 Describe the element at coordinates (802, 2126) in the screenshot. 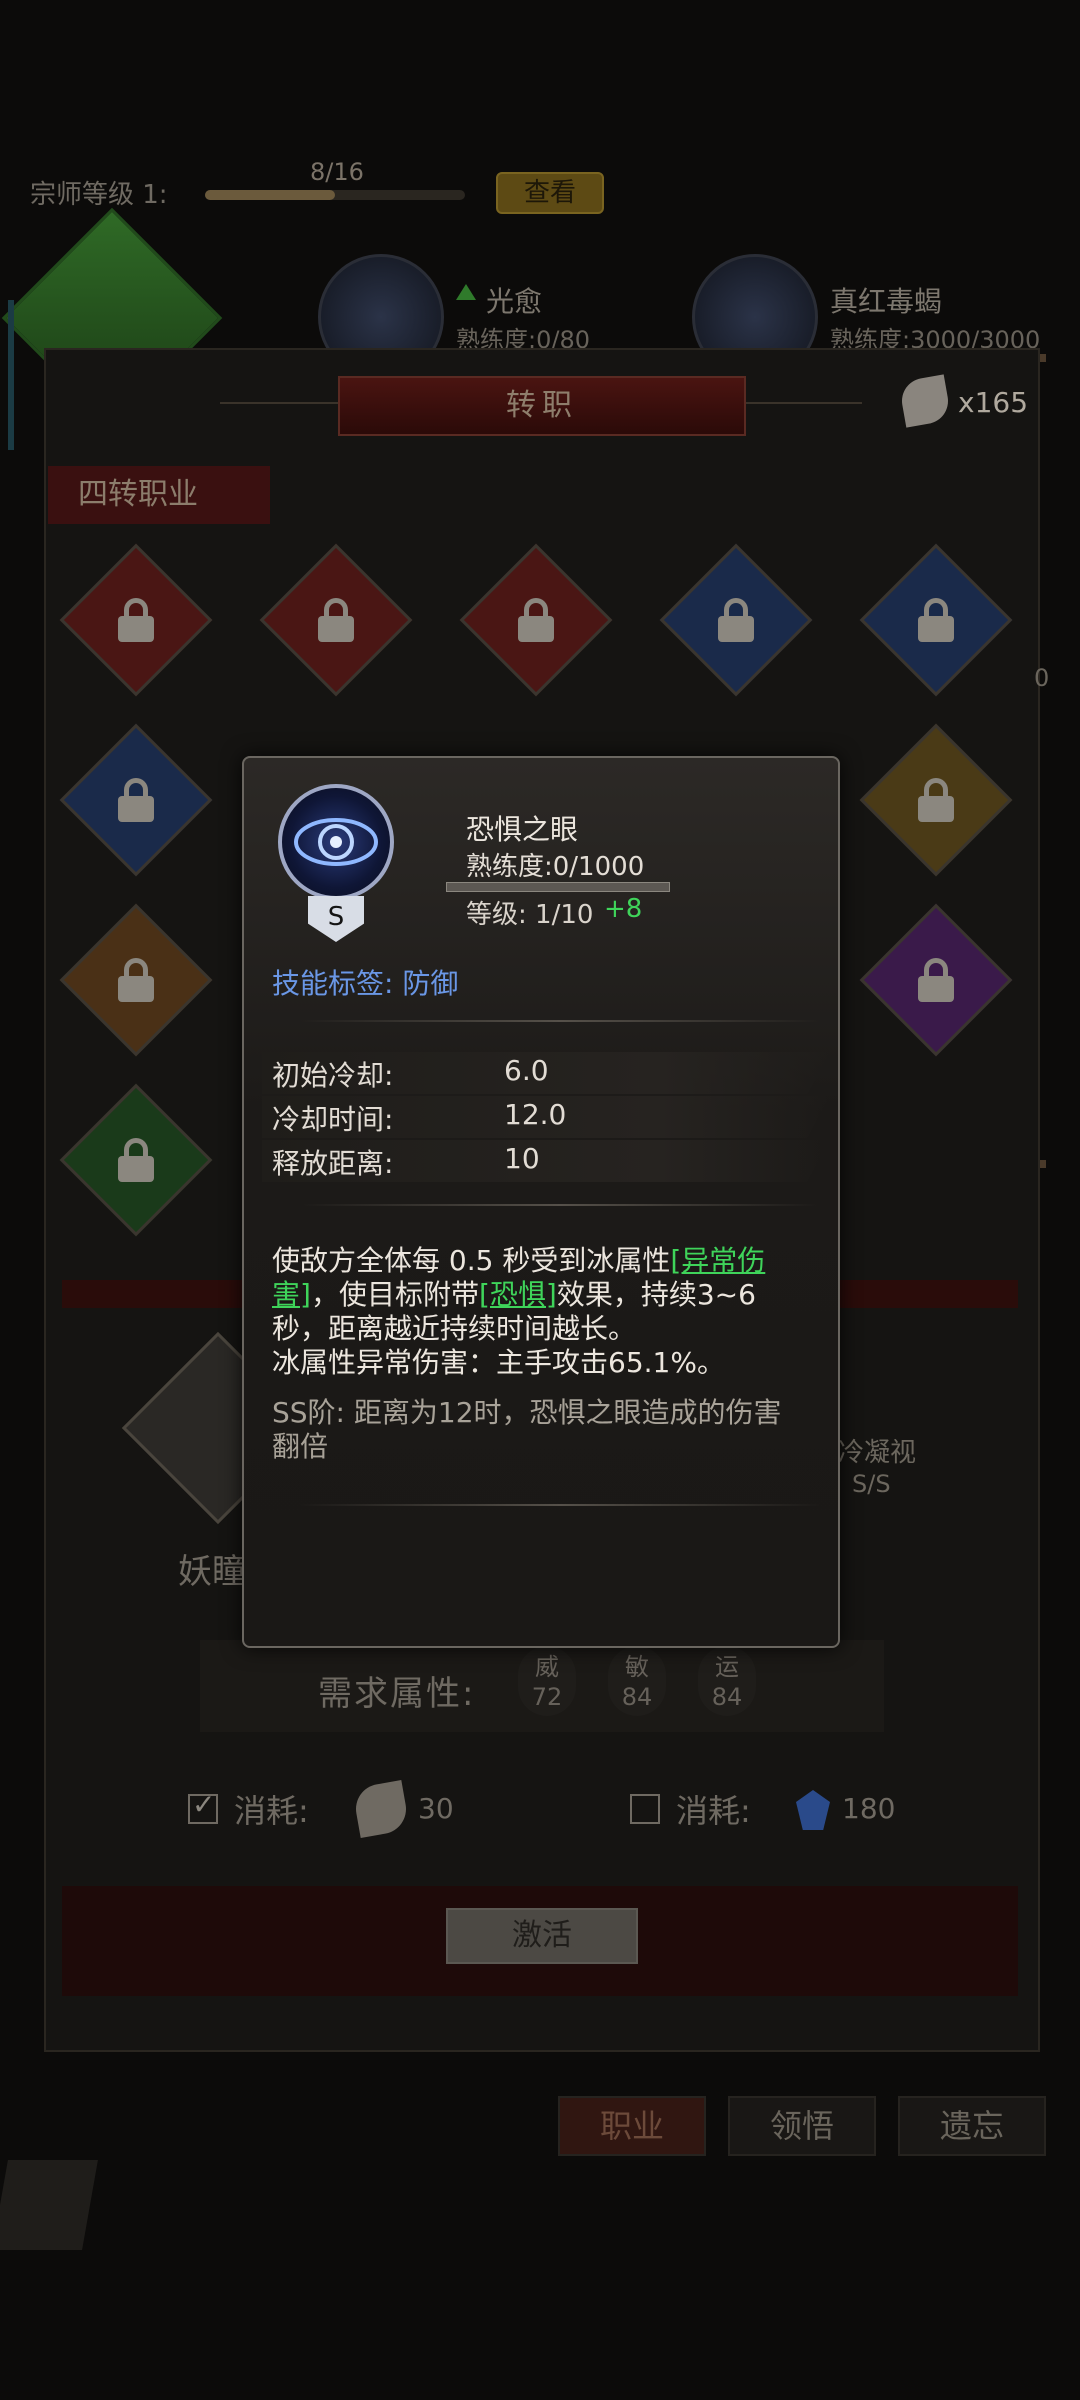

I see `tab-comprehend: 领悟` at that location.